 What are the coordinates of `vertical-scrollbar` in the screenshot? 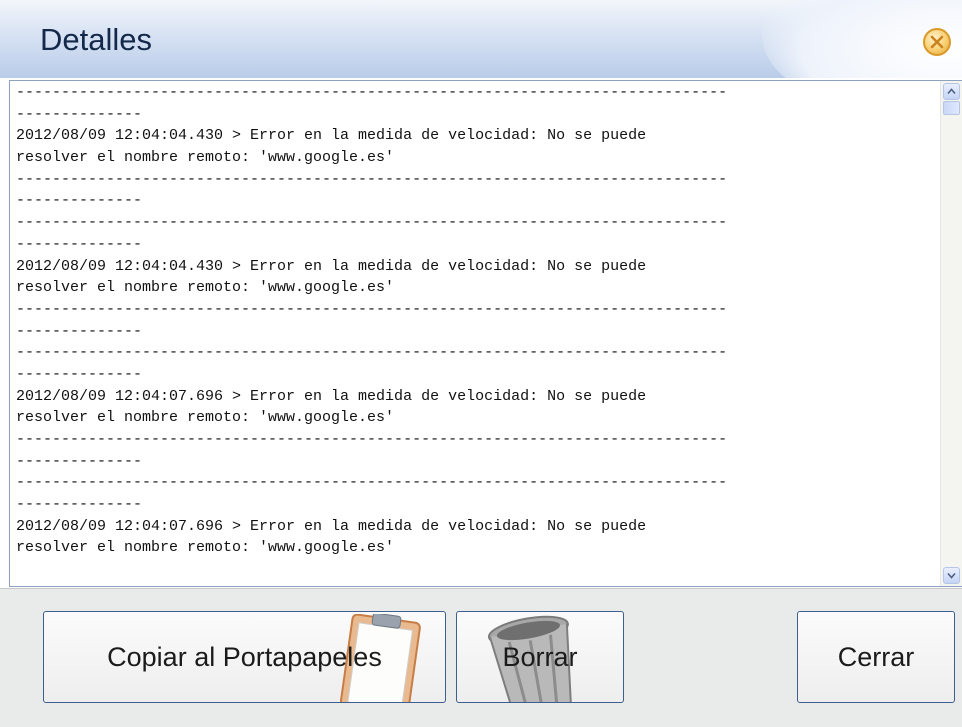 It's located at (951, 333).